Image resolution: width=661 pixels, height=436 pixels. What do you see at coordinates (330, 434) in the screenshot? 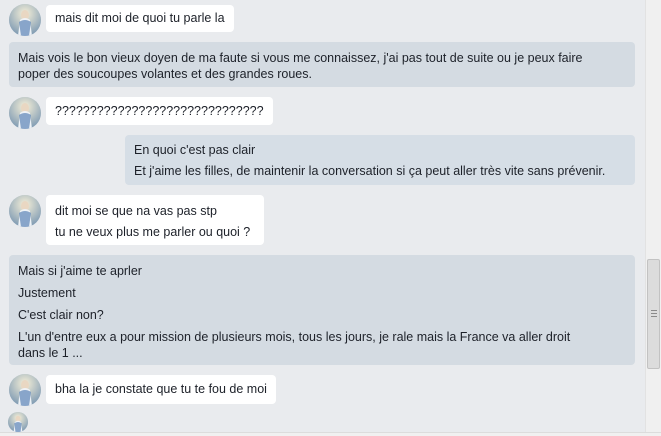
I see `composer-edge` at bounding box center [330, 434].